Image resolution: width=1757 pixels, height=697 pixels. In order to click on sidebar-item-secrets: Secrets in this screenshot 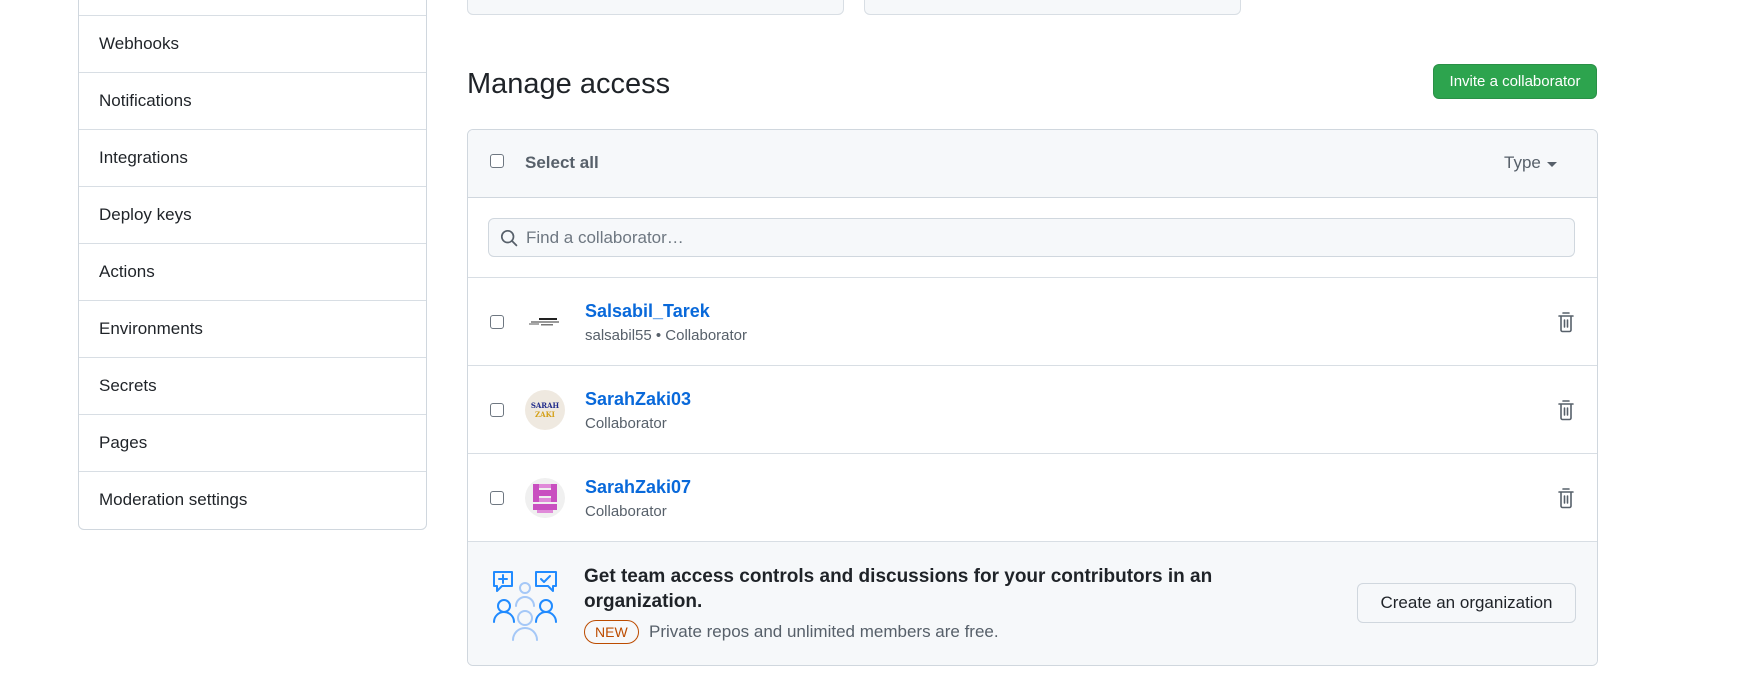, I will do `click(252, 385)`.